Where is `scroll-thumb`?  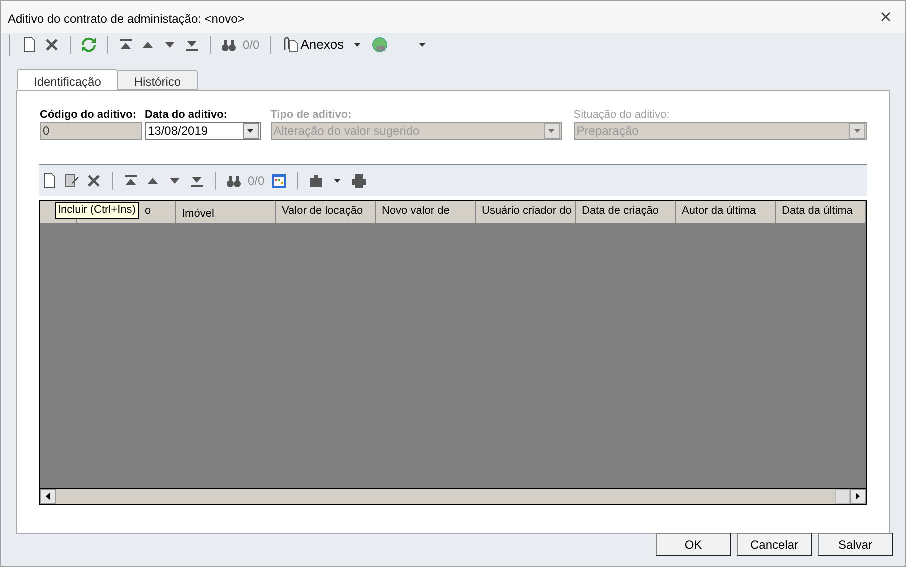
scroll-thumb is located at coordinates (842, 496).